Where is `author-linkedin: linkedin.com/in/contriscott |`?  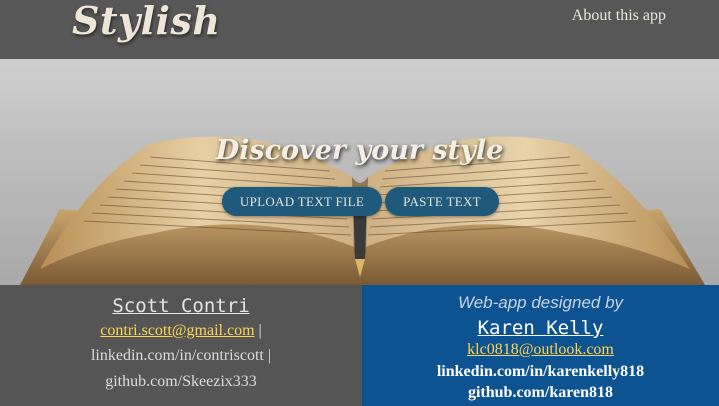
author-linkedin: linkedin.com/in/contriscott | is located at coordinates (181, 355).